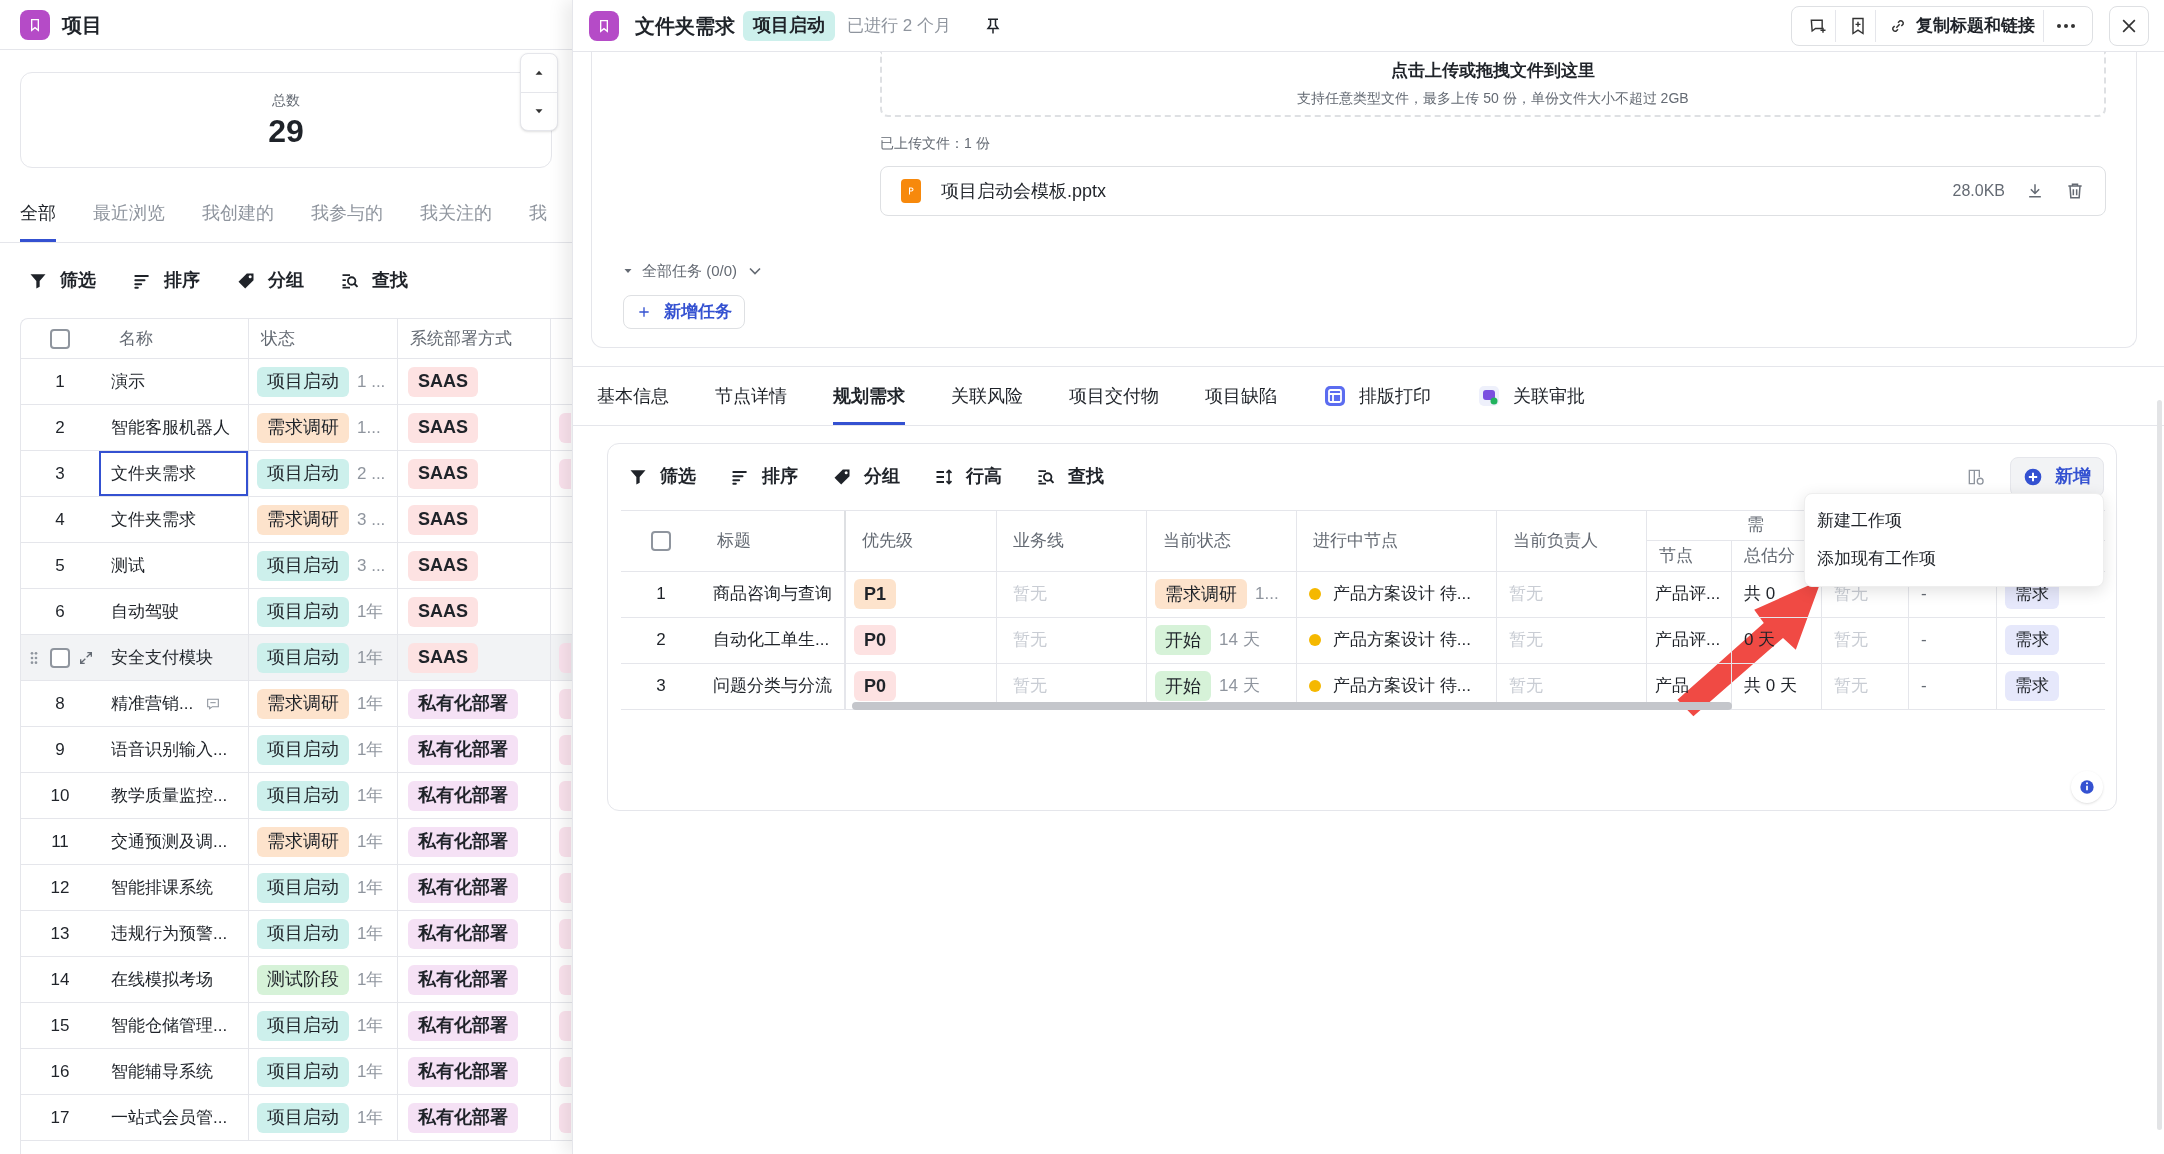 Image resolution: width=2164 pixels, height=1154 pixels. I want to click on column-header: 优先级, so click(921, 540).